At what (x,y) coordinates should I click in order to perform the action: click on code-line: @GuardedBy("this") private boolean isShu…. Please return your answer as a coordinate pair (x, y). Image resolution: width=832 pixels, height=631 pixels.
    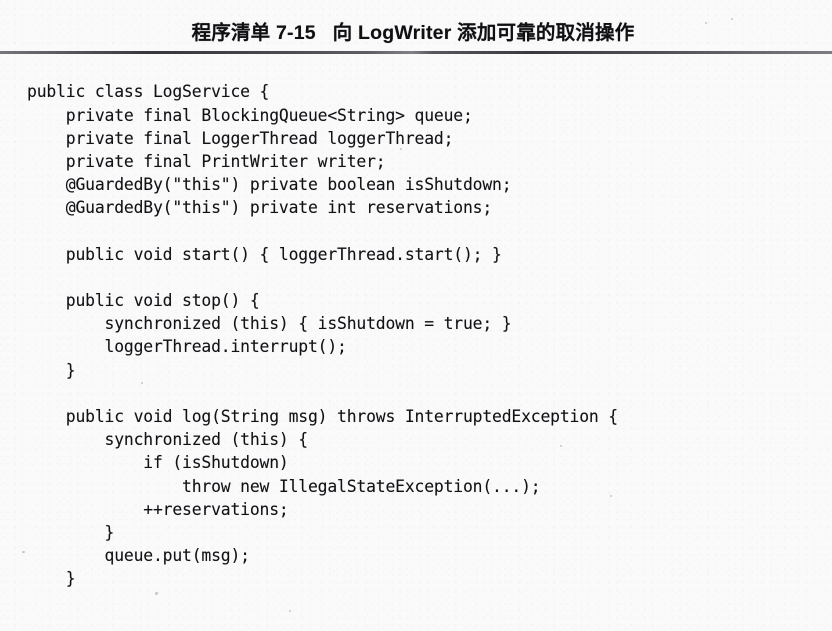
    Looking at the image, I should click on (269, 185).